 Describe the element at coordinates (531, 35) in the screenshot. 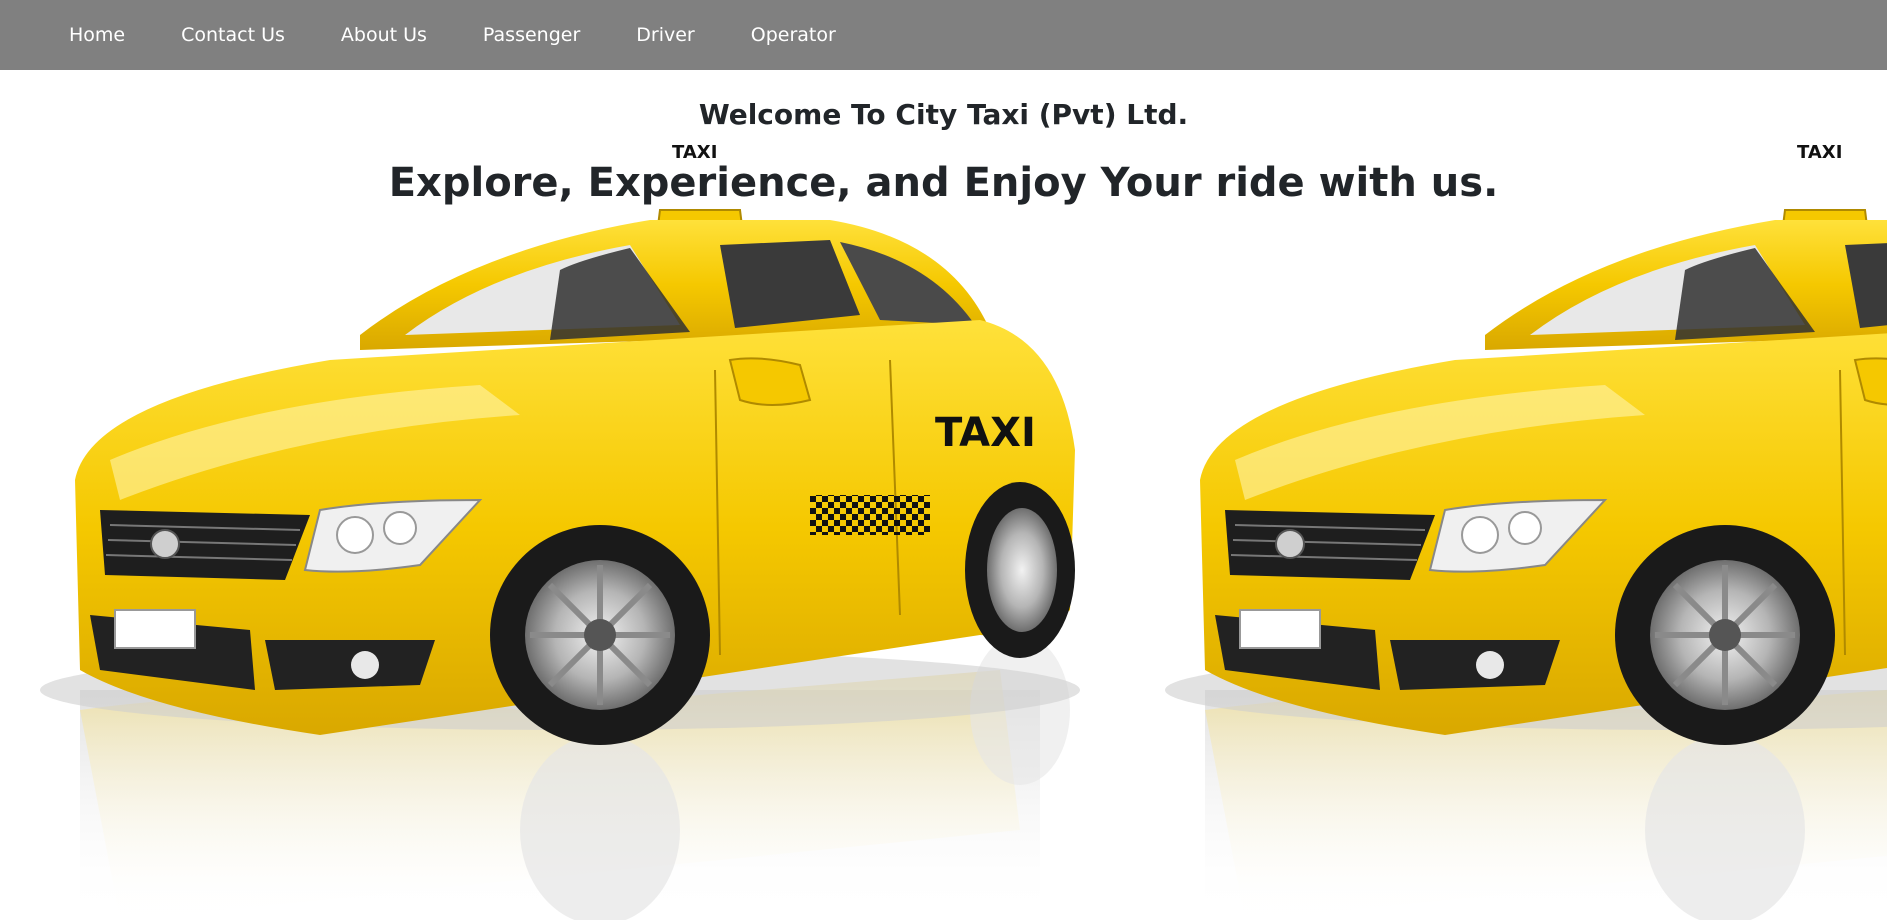

I see `nav-link-passenger: Passenger` at that location.